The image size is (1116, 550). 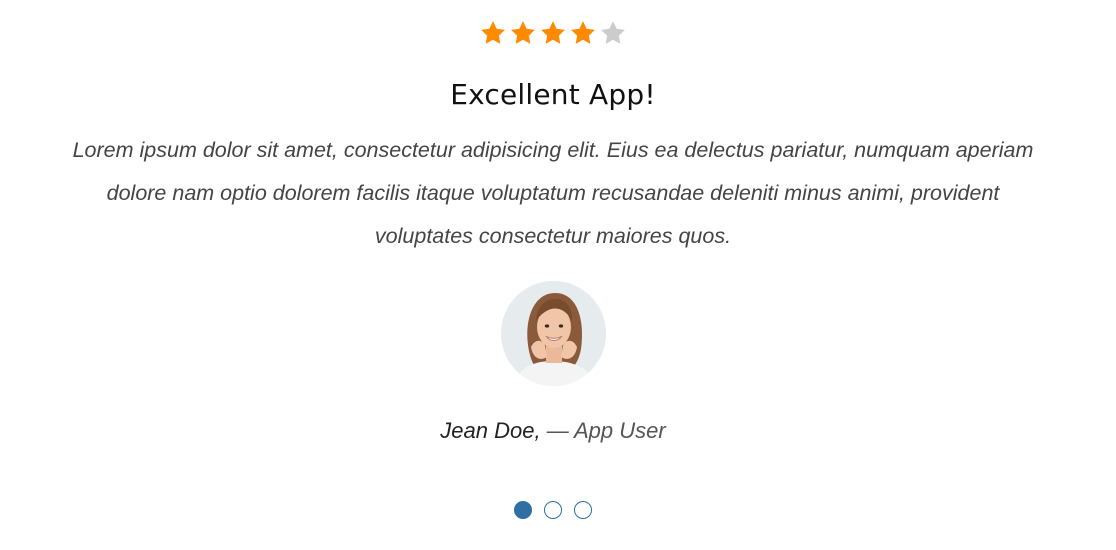 I want to click on testimonial-title: Excellent App!, so click(x=553, y=94).